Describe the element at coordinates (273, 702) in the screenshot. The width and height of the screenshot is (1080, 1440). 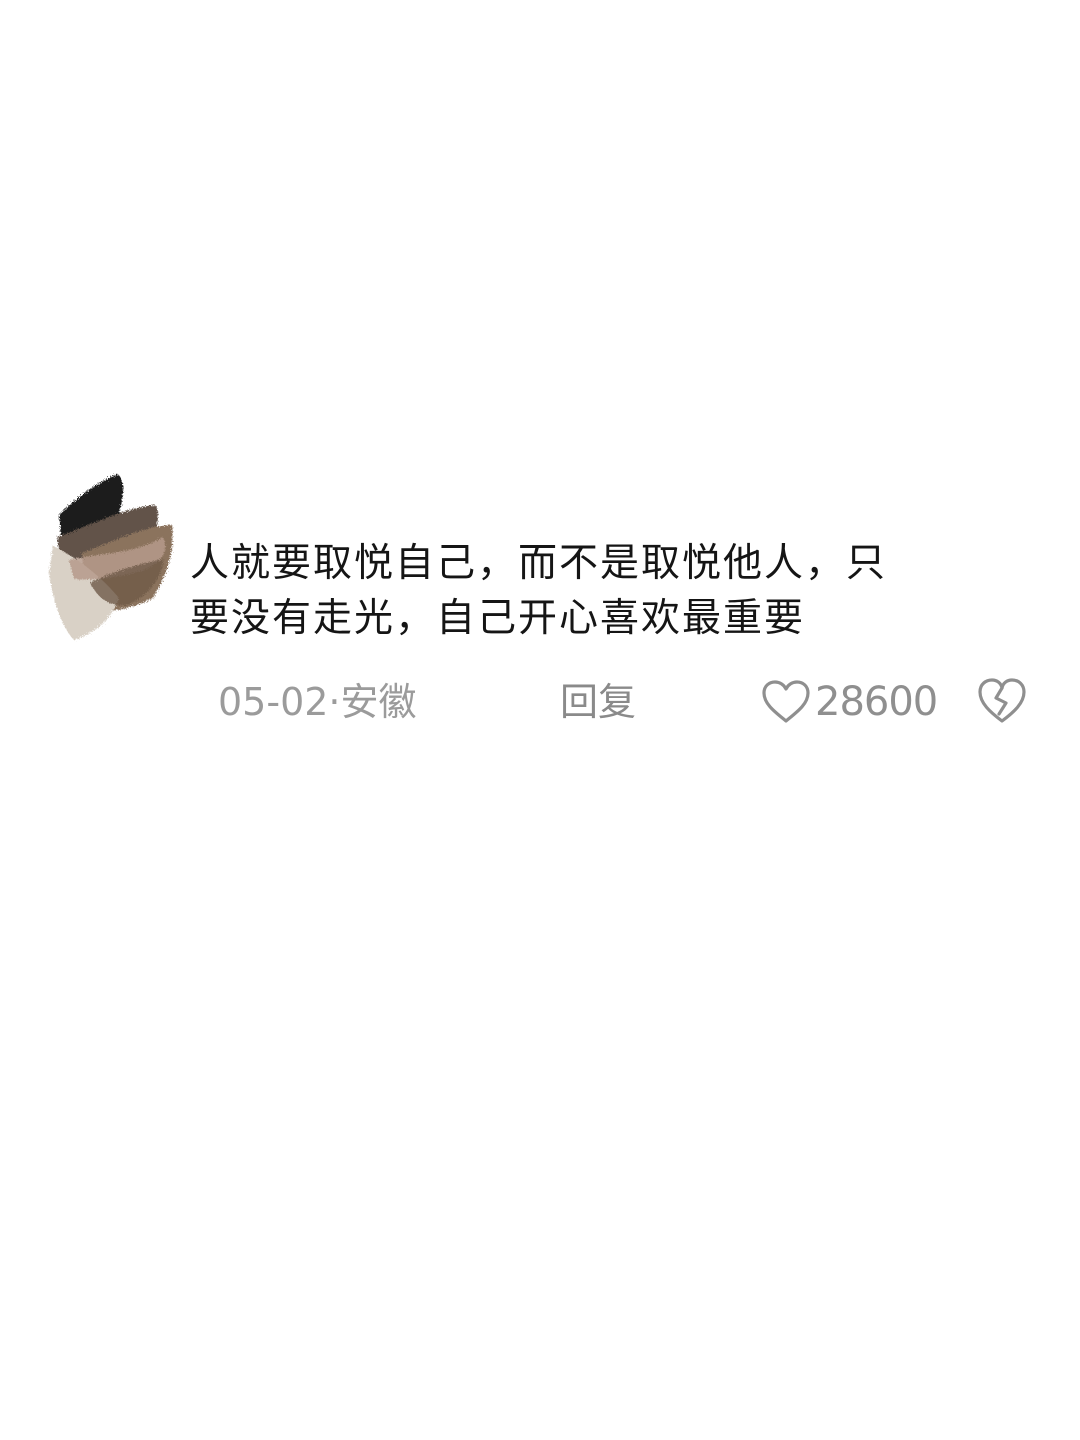
I see `comment-date: 05-02` at that location.